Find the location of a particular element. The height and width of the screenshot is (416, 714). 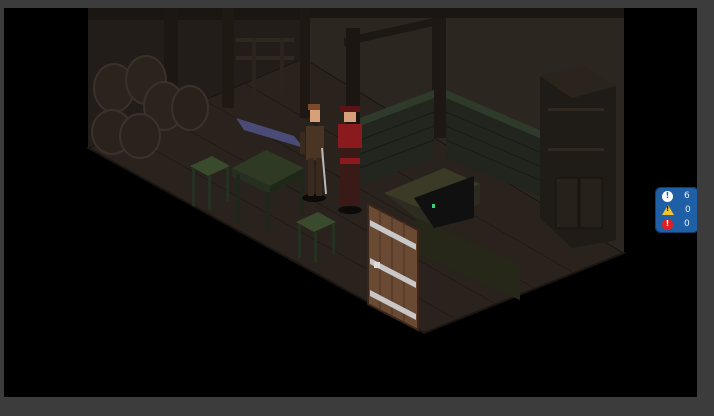

info-count: 6 is located at coordinates (687, 196).